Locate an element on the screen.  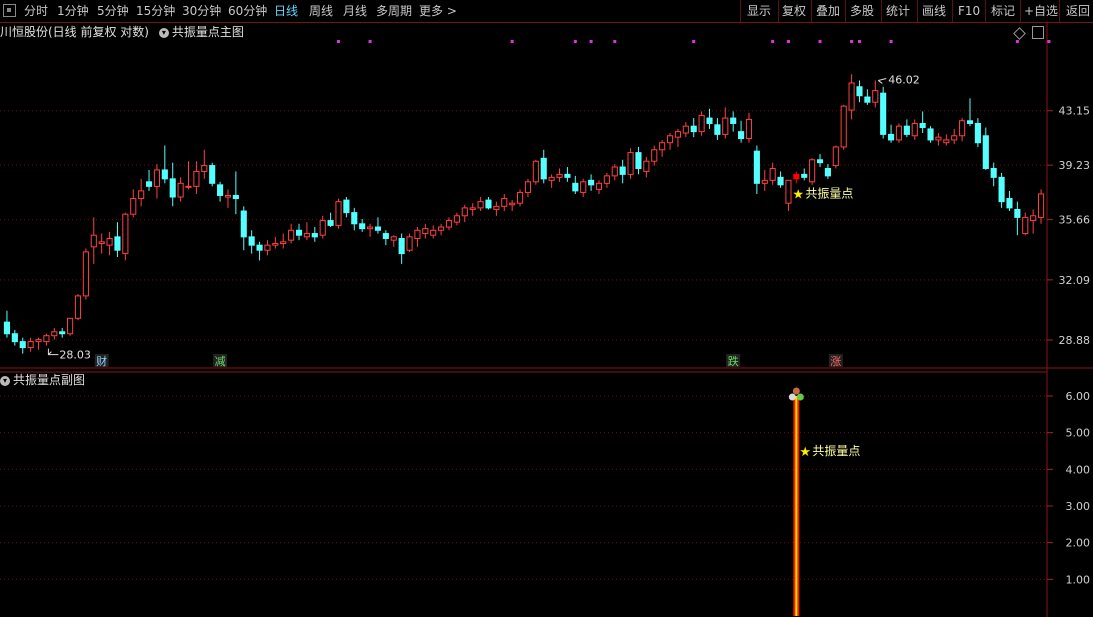
event-marker: 跌 is located at coordinates (733, 361).